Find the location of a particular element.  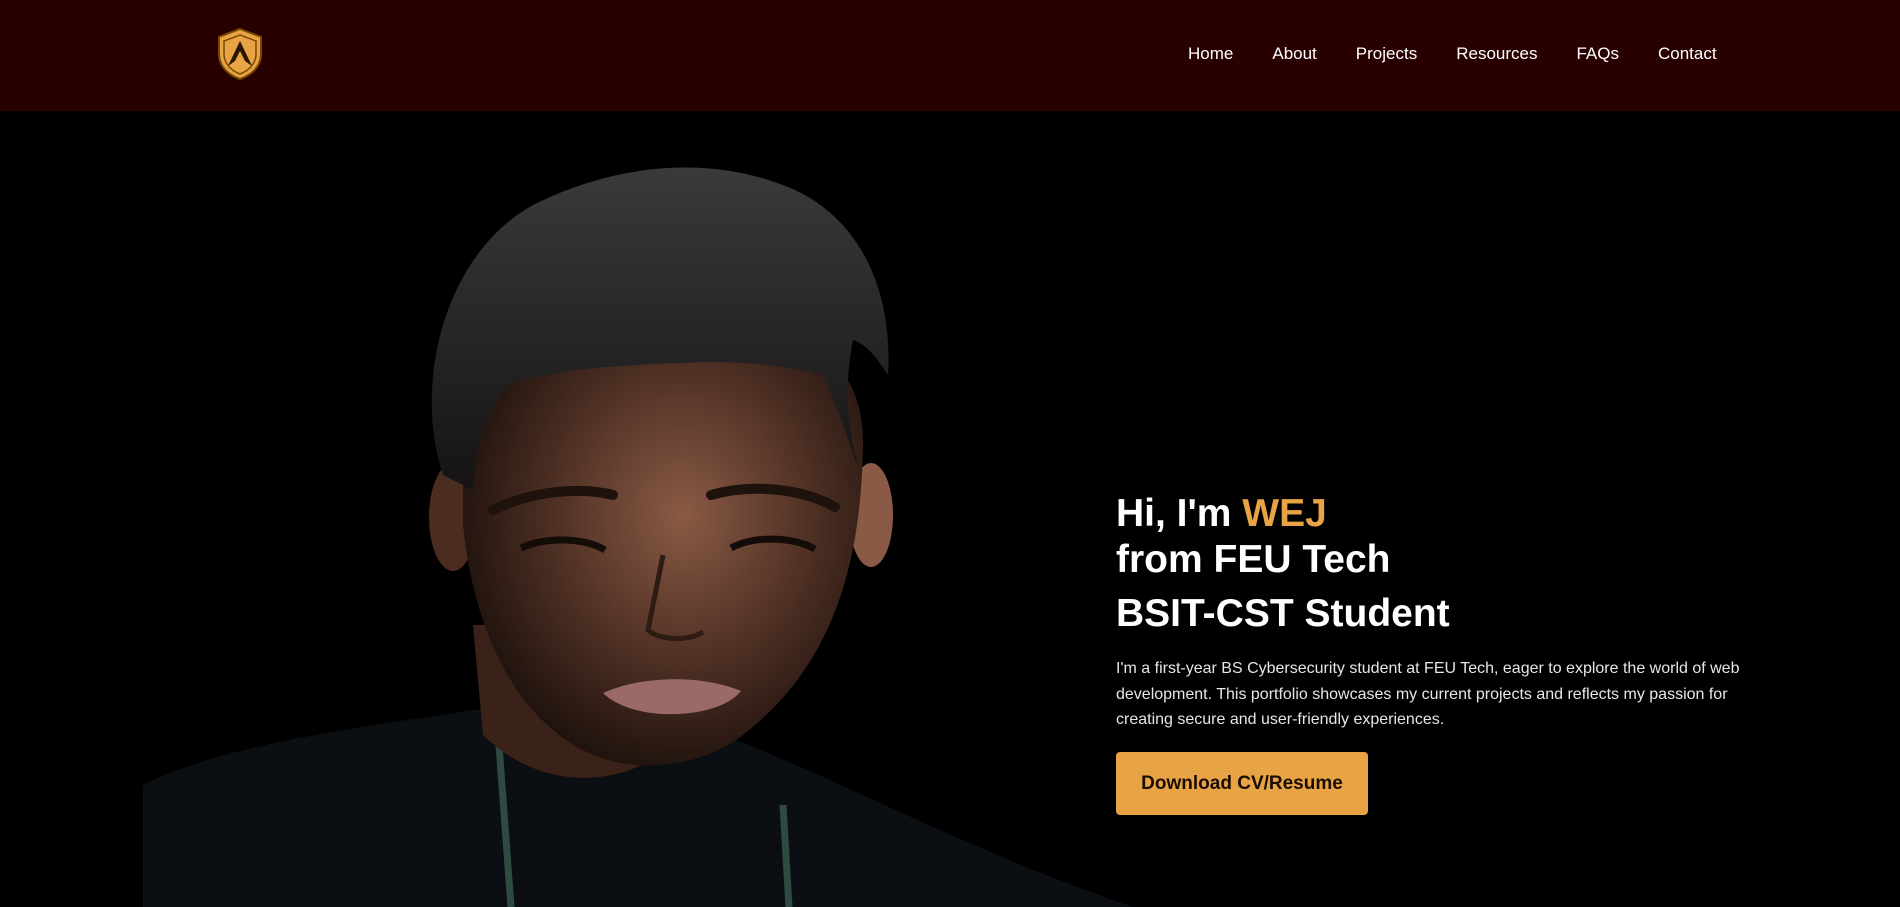

headline-program: BSIT-CST Student is located at coordinates (1283, 613).